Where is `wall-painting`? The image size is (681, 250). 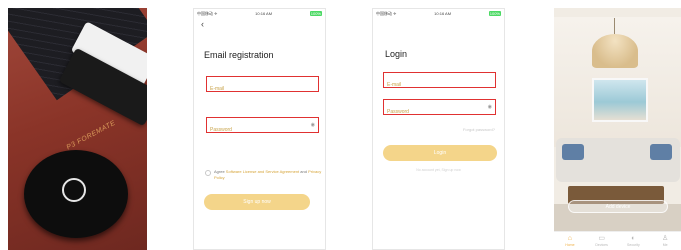
wall-painting is located at coordinates (620, 100).